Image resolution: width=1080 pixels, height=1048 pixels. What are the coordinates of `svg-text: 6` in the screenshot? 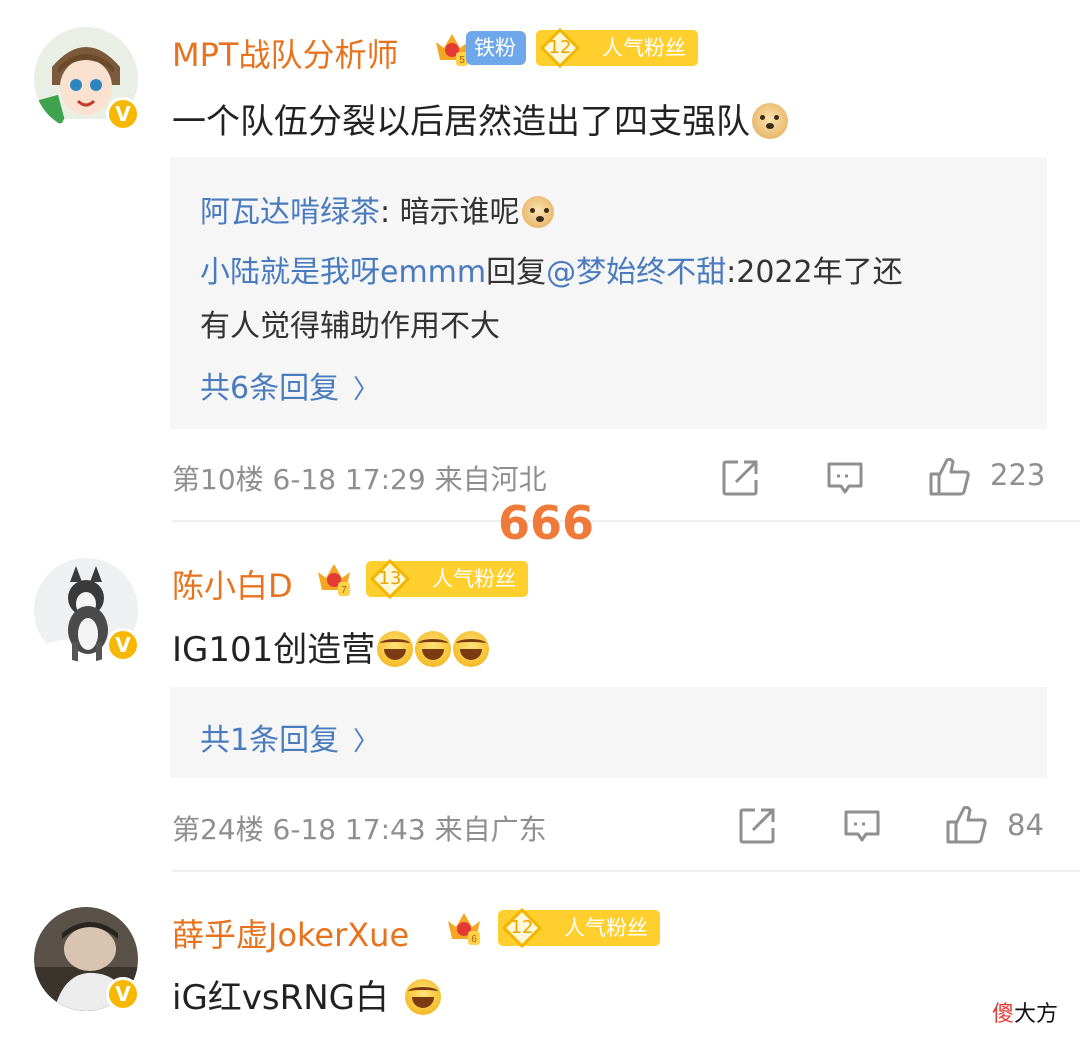 It's located at (474, 939).